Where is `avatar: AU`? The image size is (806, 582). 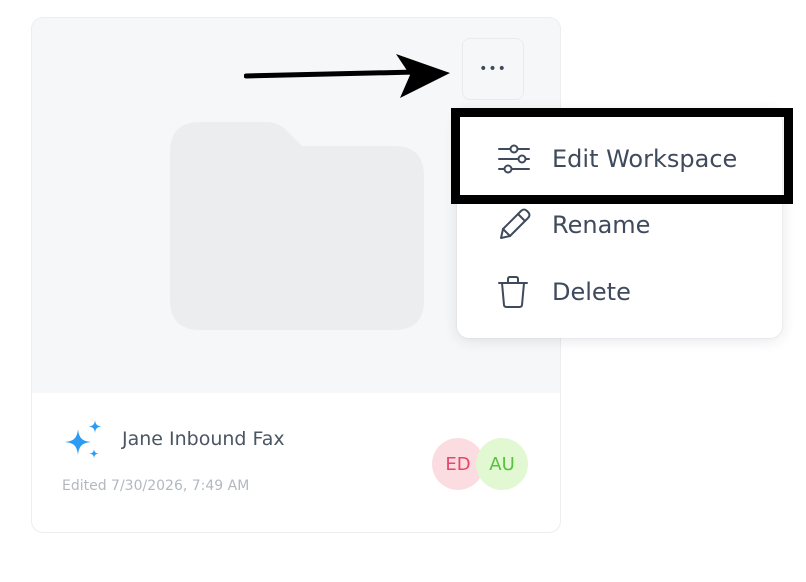 avatar: AU is located at coordinates (502, 464).